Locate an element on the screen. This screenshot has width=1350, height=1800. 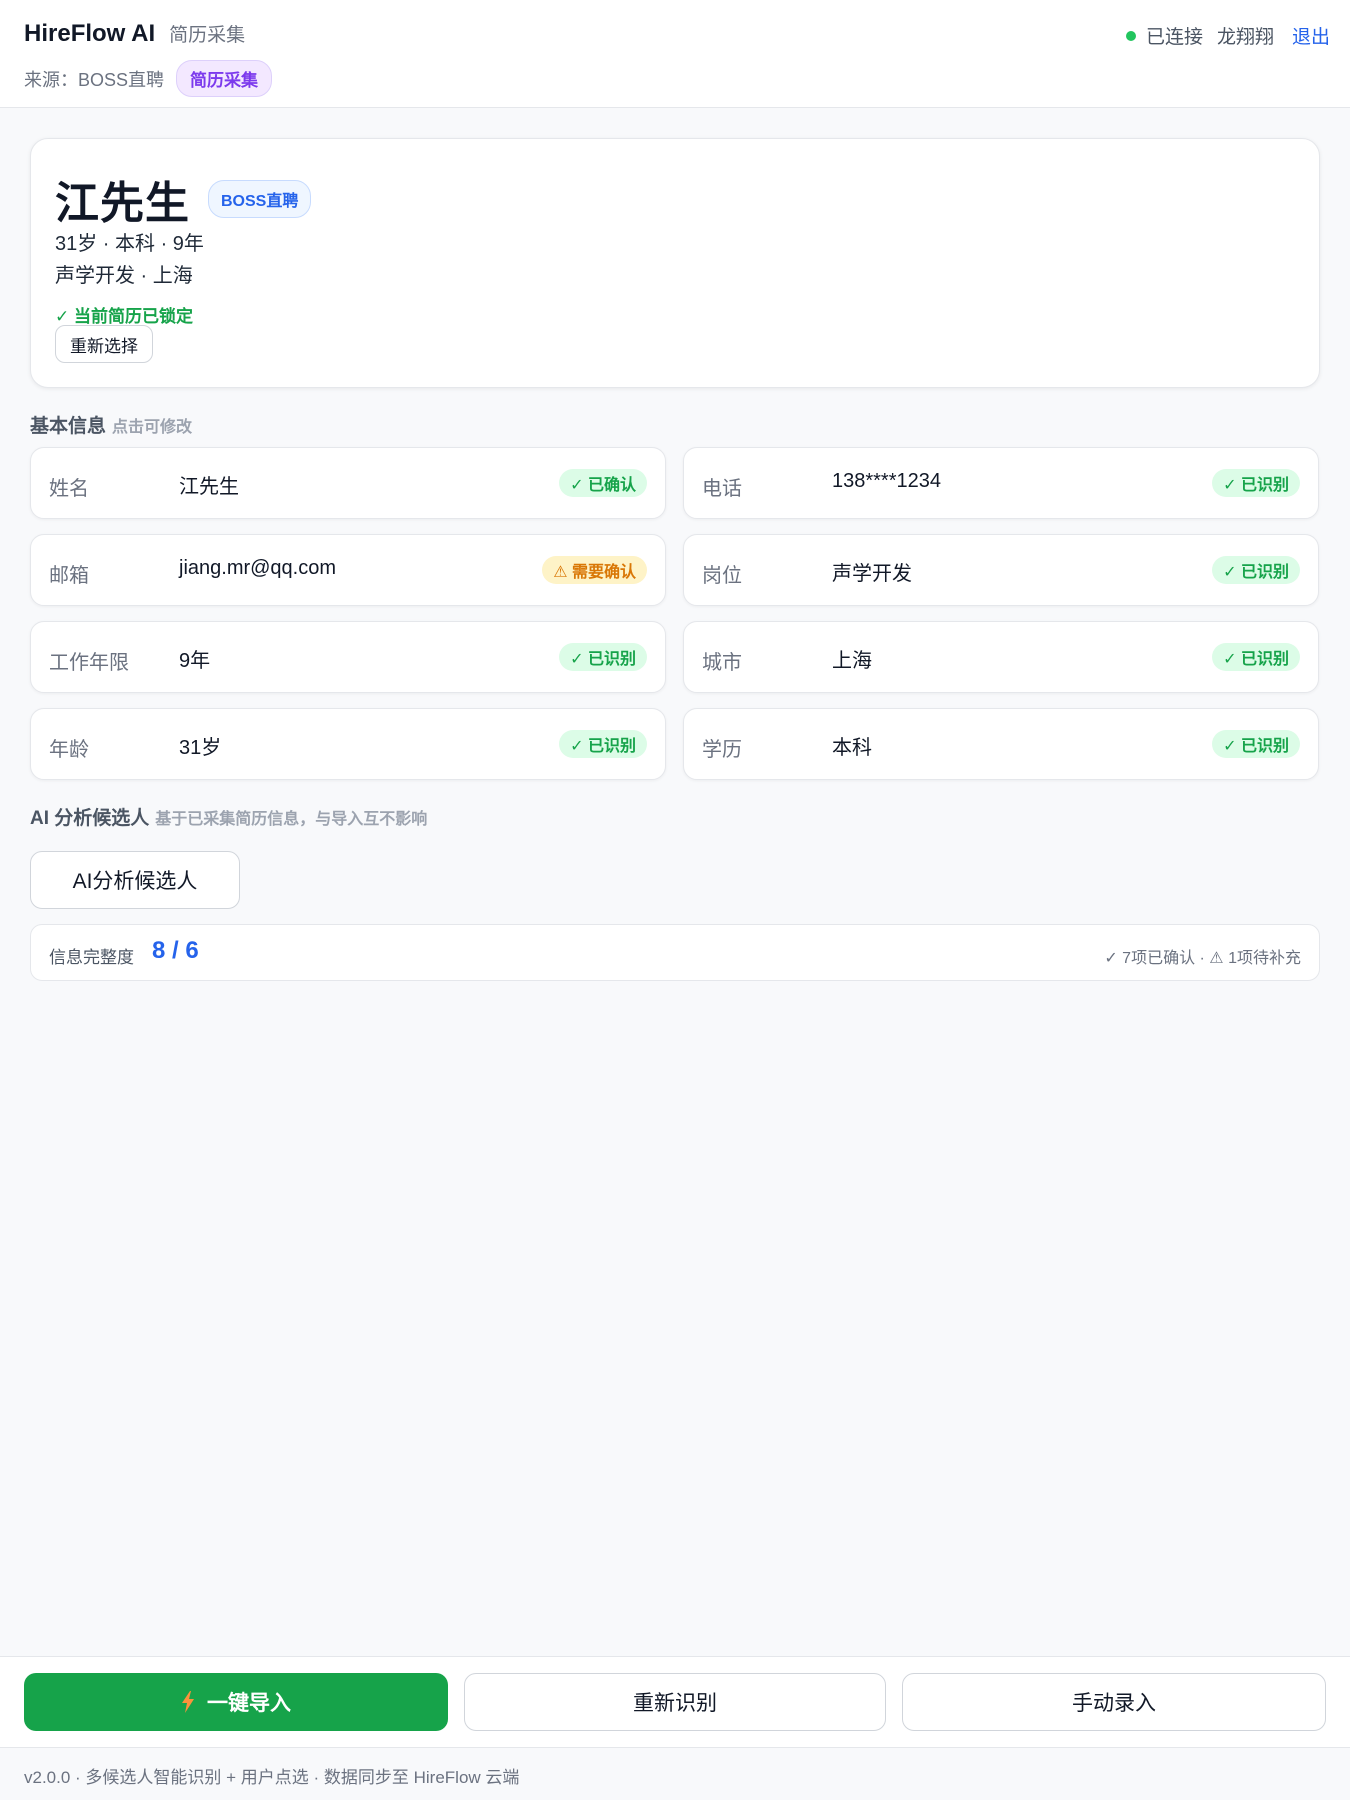
field-label: 姓名 is located at coordinates (69, 489).